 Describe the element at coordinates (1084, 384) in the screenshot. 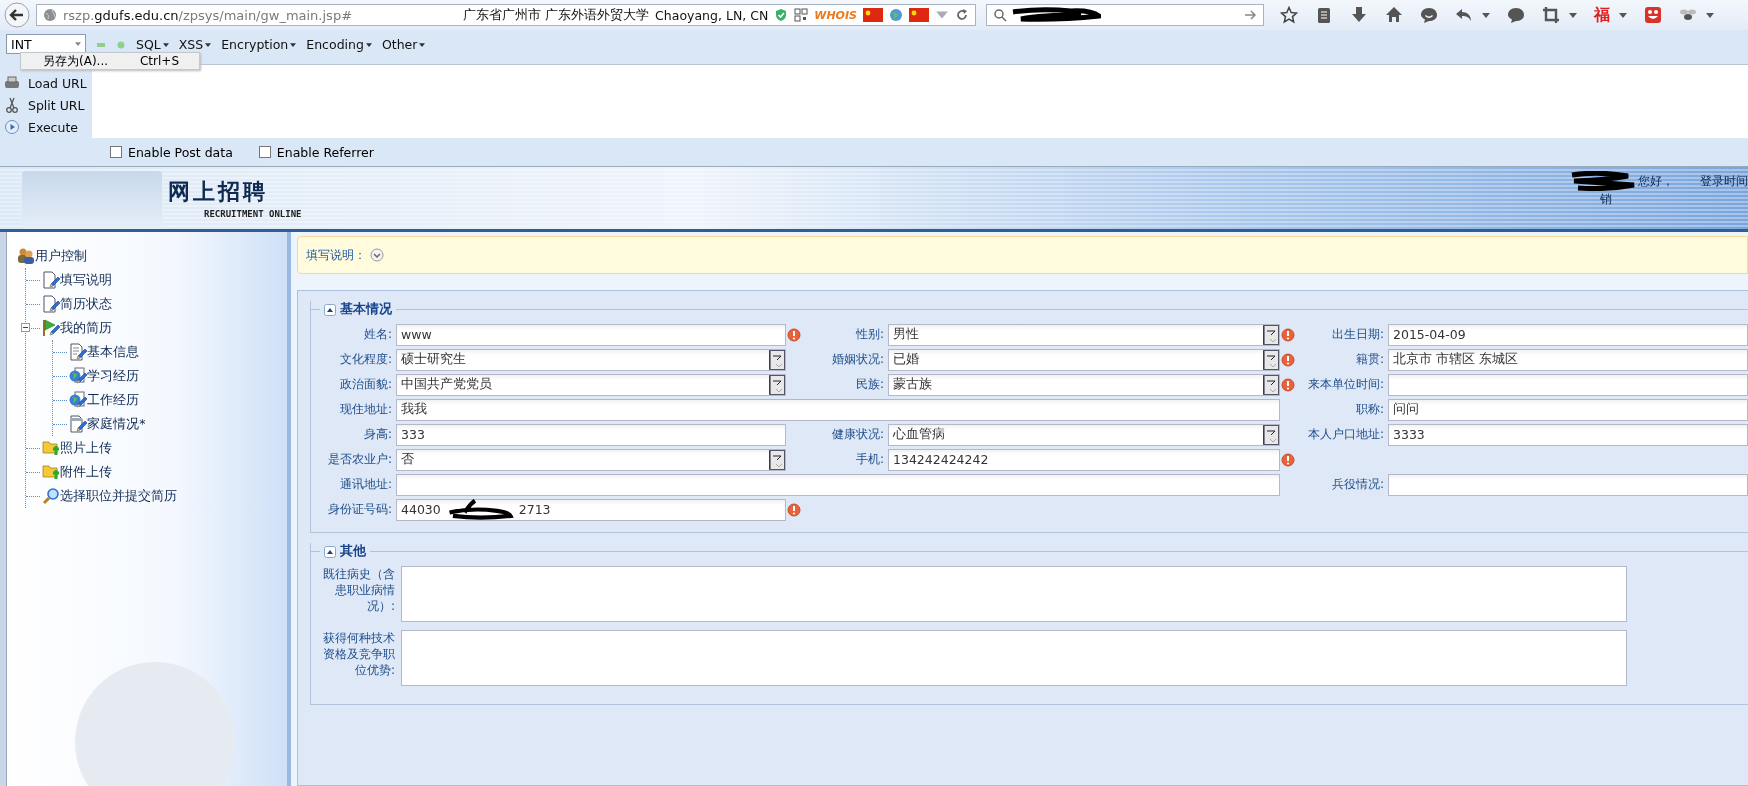

I see `select-field: 蒙古族` at that location.